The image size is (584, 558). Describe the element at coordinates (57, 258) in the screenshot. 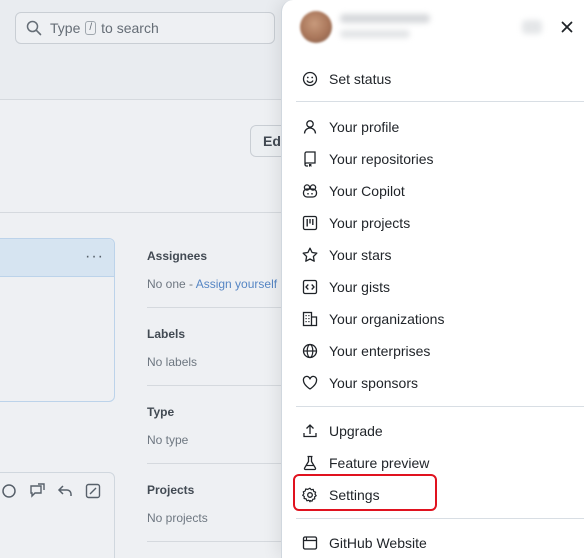

I see `comment-header: ···` at that location.